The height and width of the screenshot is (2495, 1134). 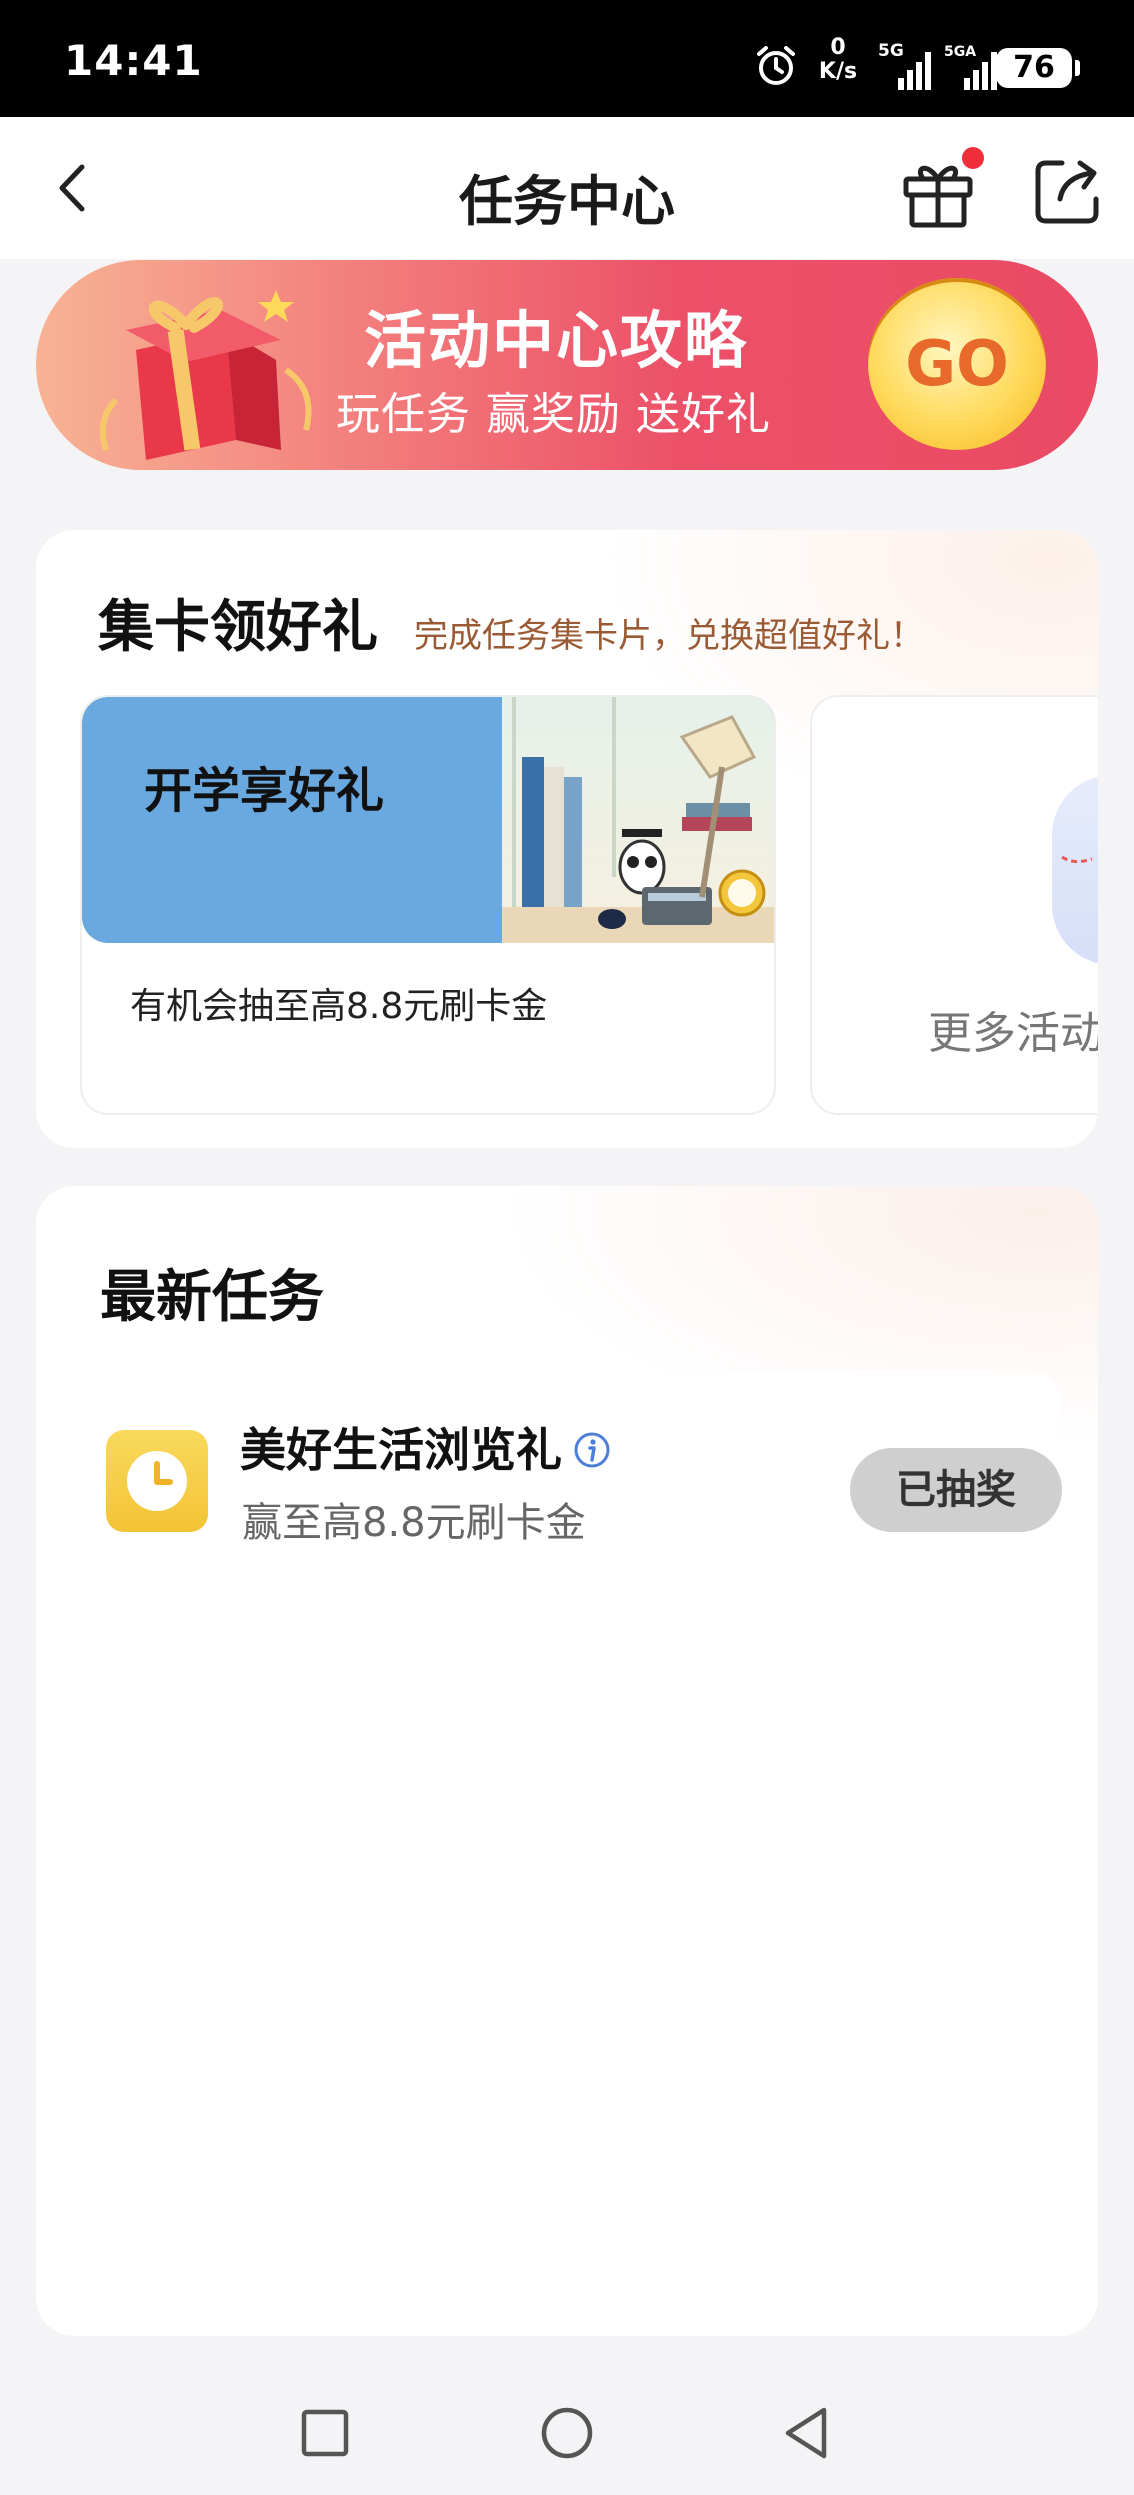 What do you see at coordinates (567, 58) in the screenshot?
I see `status-bar: 14:41 0 K/s 5G 5GA 76` at bounding box center [567, 58].